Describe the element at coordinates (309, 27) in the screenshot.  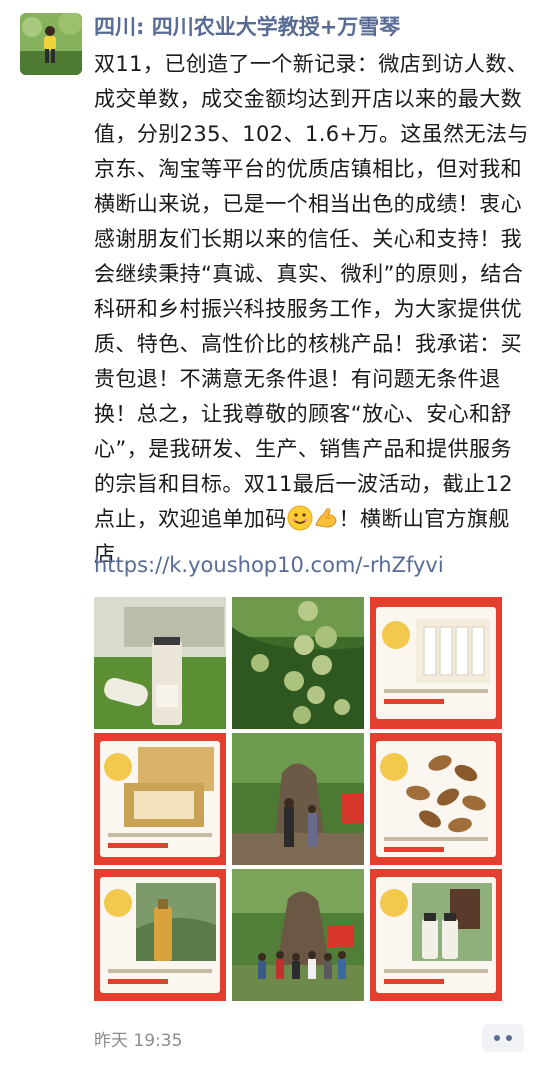
I see `author-name: 四川: 四川农业大学教授+万雪琴` at that location.